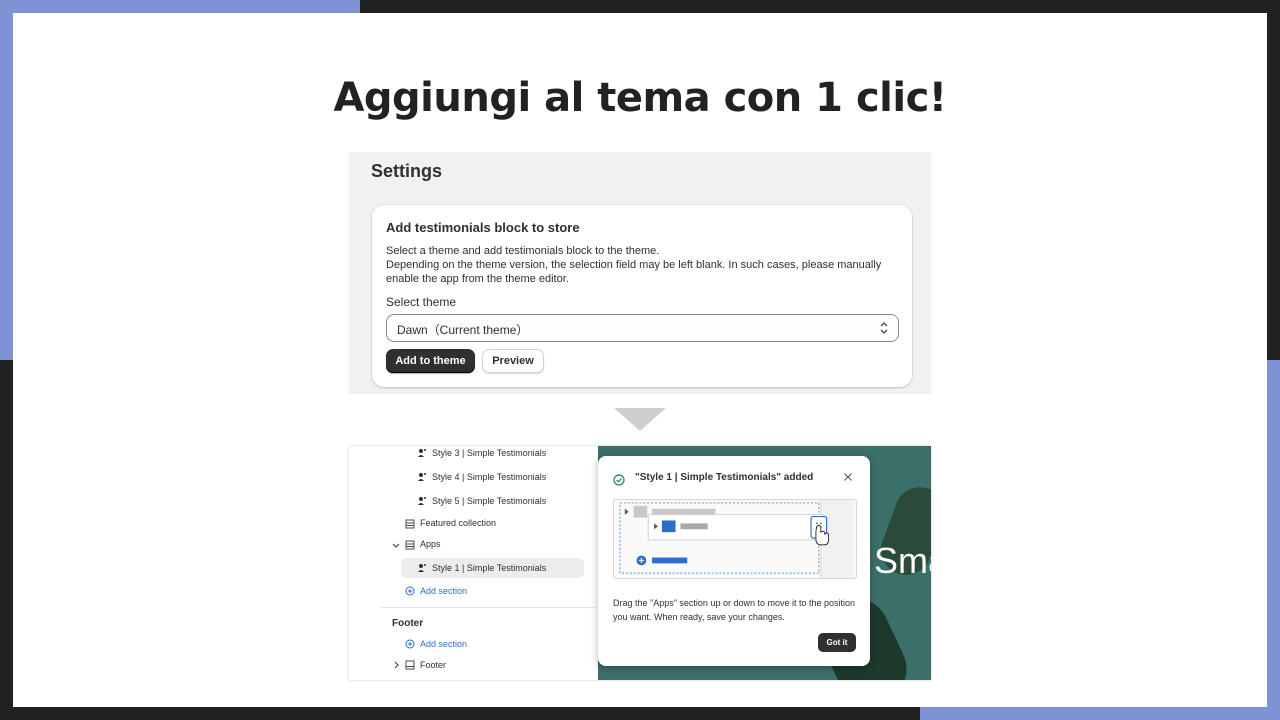 The image size is (1280, 720). What do you see at coordinates (724, 477) in the screenshot?
I see `popover-title: "Style 1 | Simple Testimonials" added` at bounding box center [724, 477].